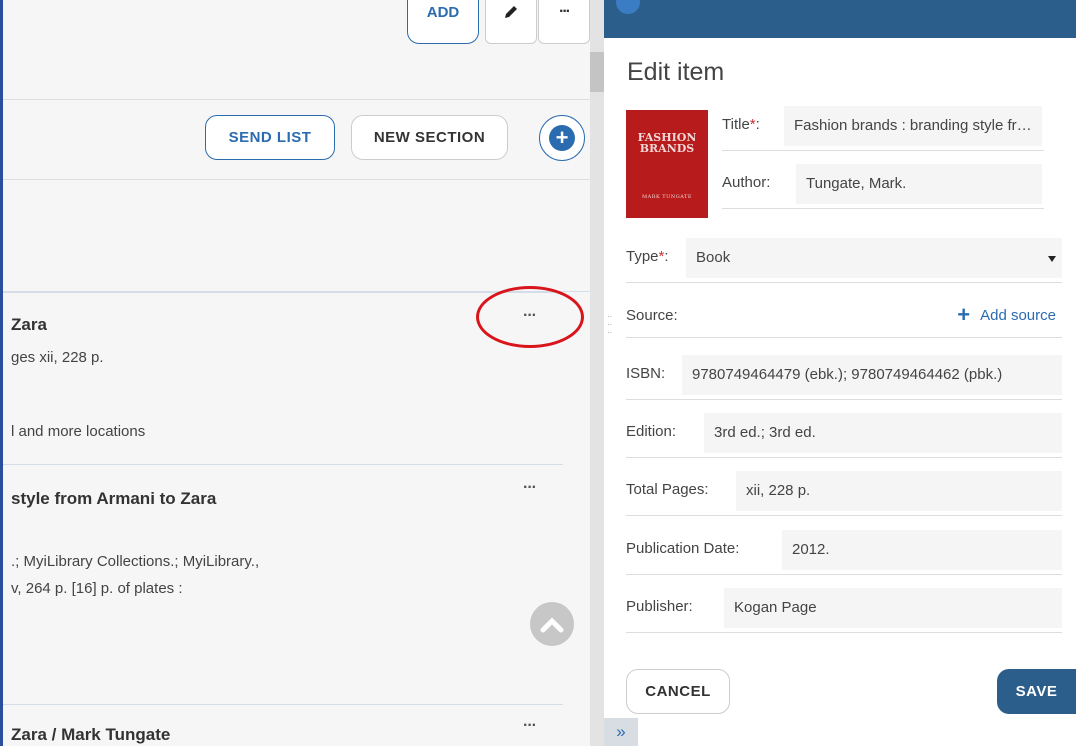  I want to click on source-field-row: Source: + Add source, so click(844, 314).